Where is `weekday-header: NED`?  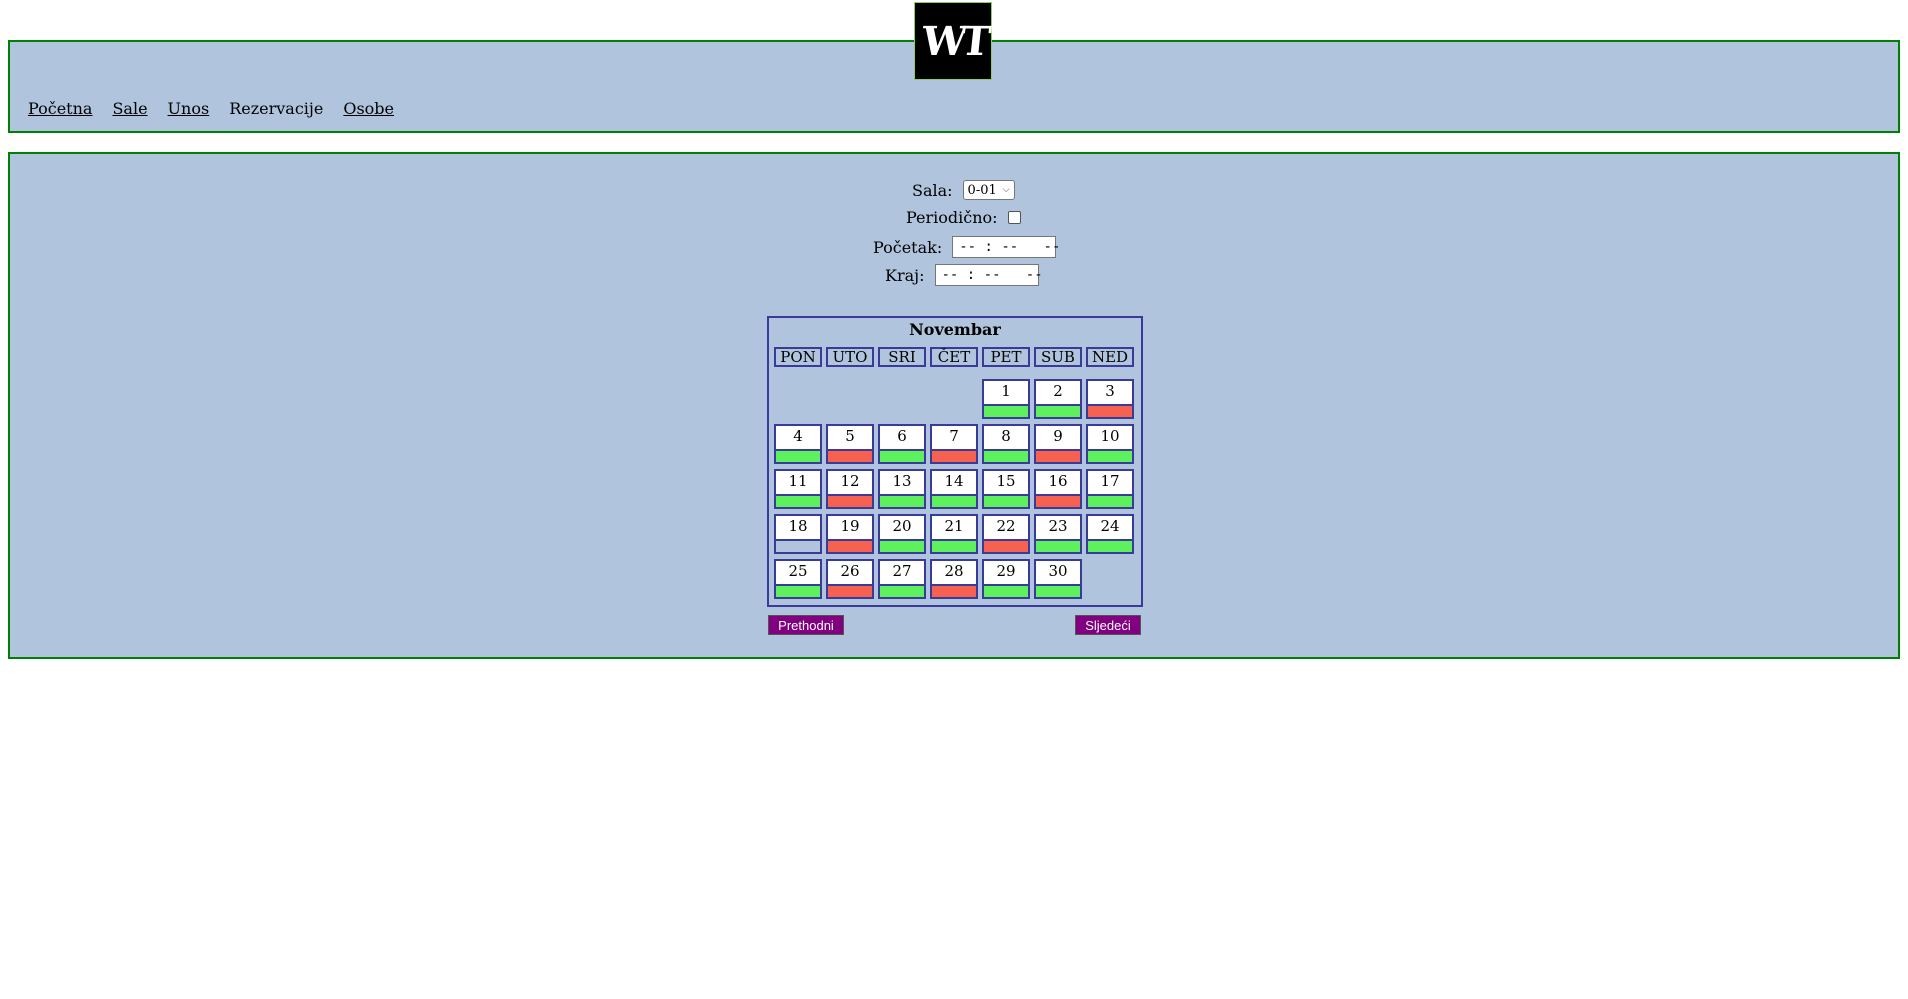 weekday-header: NED is located at coordinates (1110, 357).